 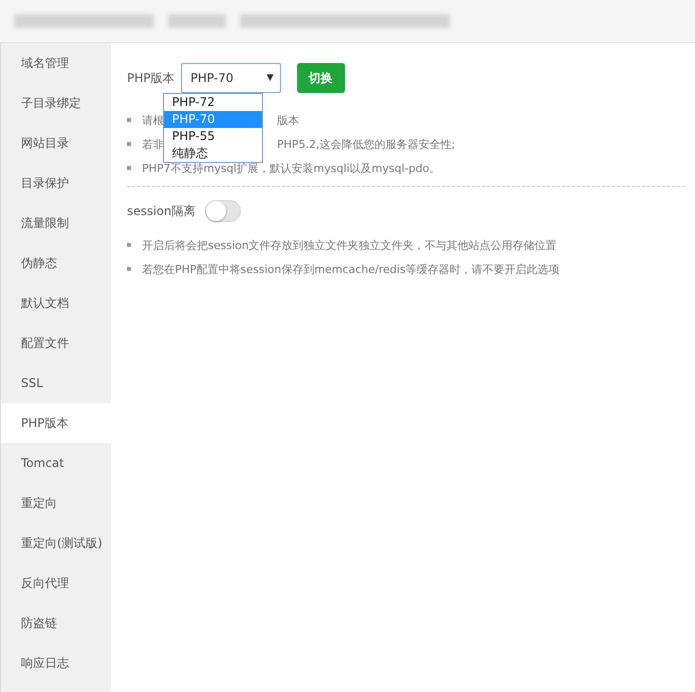 I want to click on note-text: 请根, so click(x=153, y=120).